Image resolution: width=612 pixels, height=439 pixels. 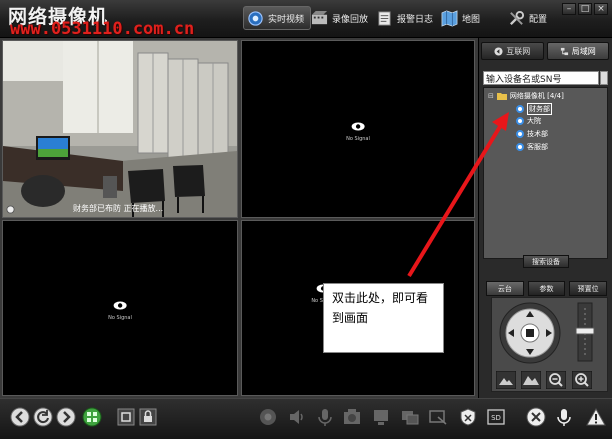 What do you see at coordinates (596, 417) in the screenshot?
I see `warning-icon` at bounding box center [596, 417].